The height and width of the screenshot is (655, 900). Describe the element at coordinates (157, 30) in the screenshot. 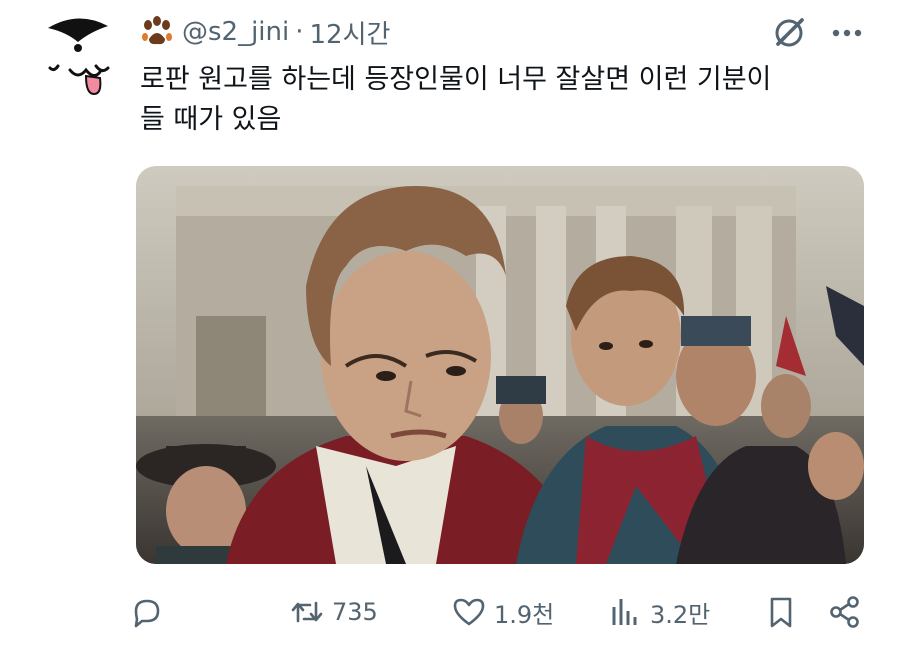

I see `paw-icon` at that location.